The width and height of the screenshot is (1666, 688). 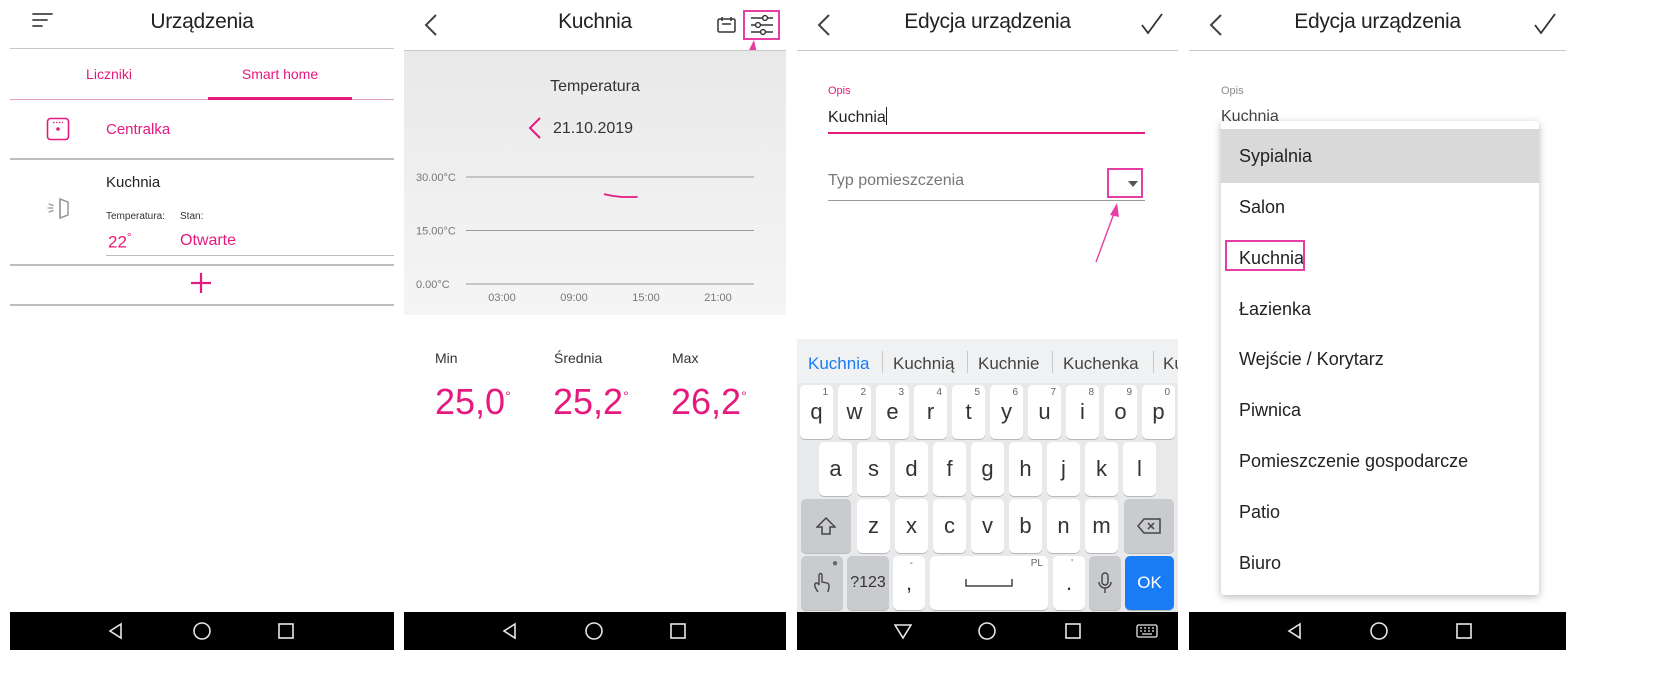 What do you see at coordinates (1380, 563) in the screenshot?
I see `option-biuro: Biuro` at bounding box center [1380, 563].